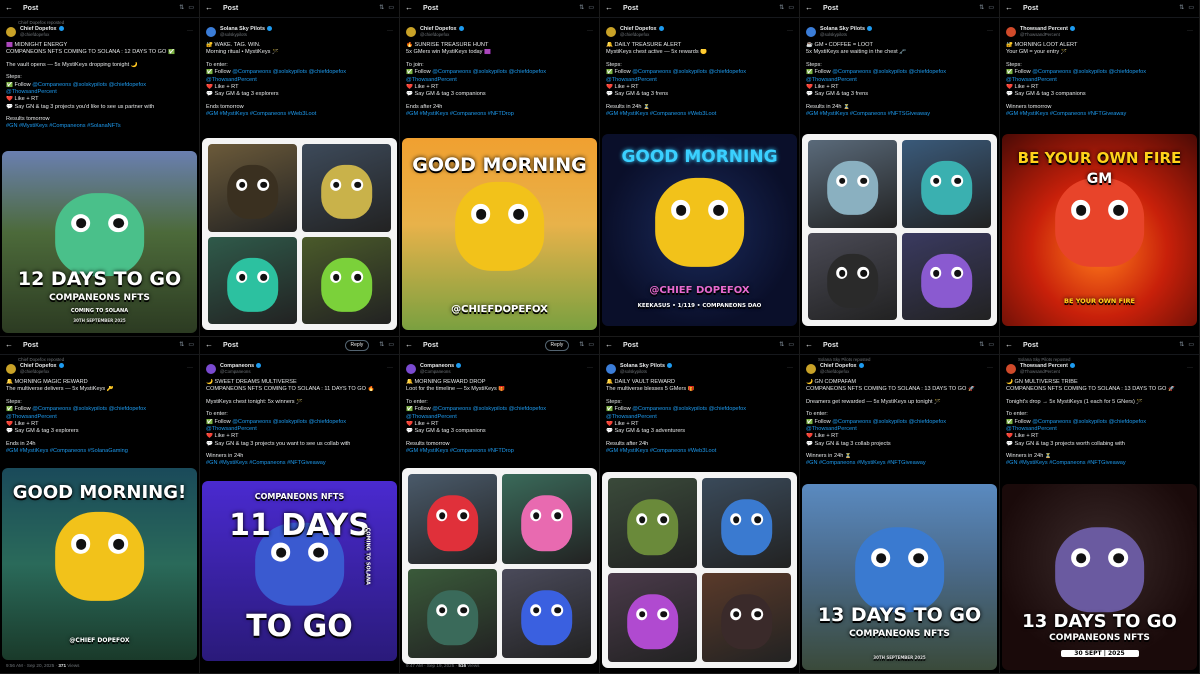 The height and width of the screenshot is (674, 1200). Describe the element at coordinates (31, 91) in the screenshot. I see `post-line: @ThowsandPercent` at that location.